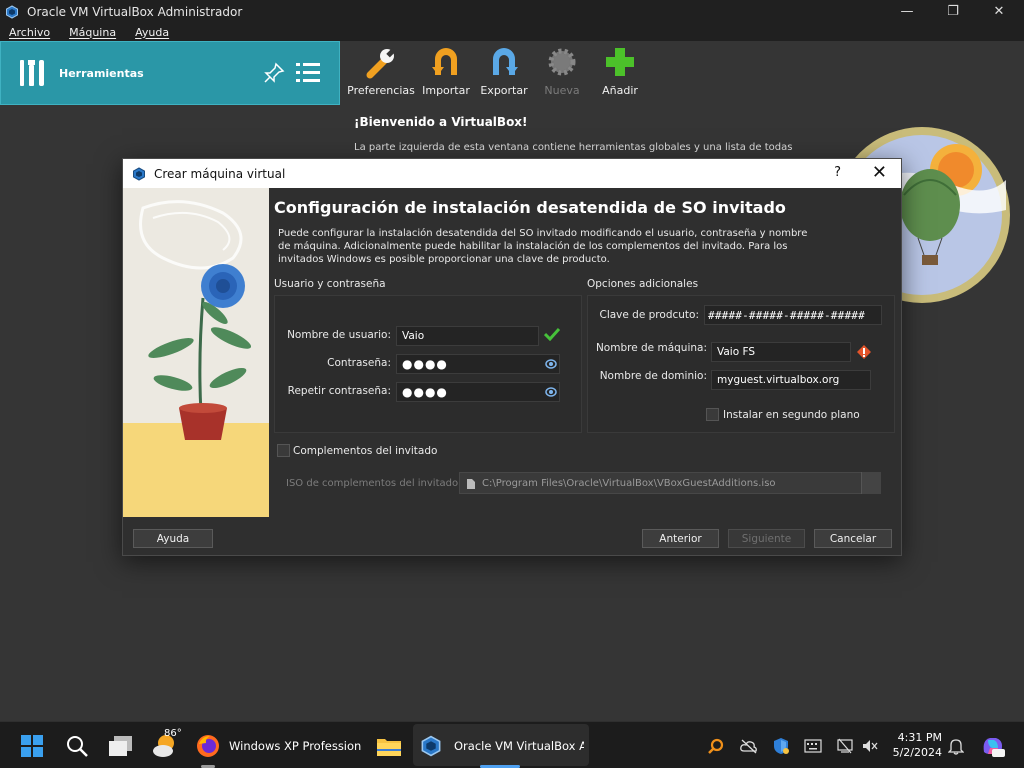  Describe the element at coordinates (879, 172) in the screenshot. I see `dialog-close-button: ✕` at that location.